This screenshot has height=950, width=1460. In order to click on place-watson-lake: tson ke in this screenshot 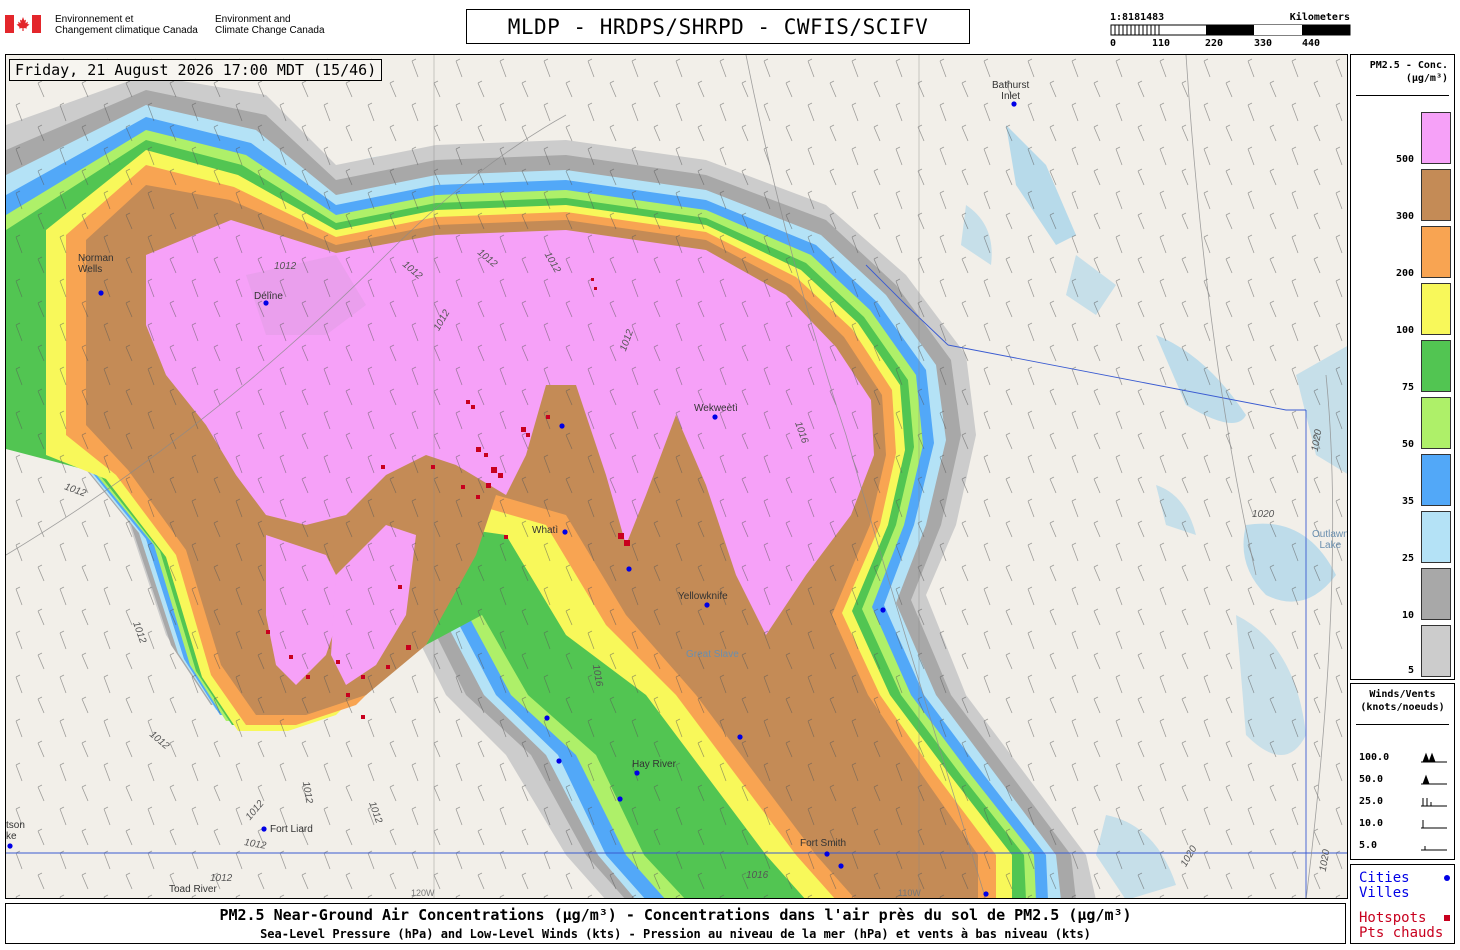, I will do `click(15, 831)`.